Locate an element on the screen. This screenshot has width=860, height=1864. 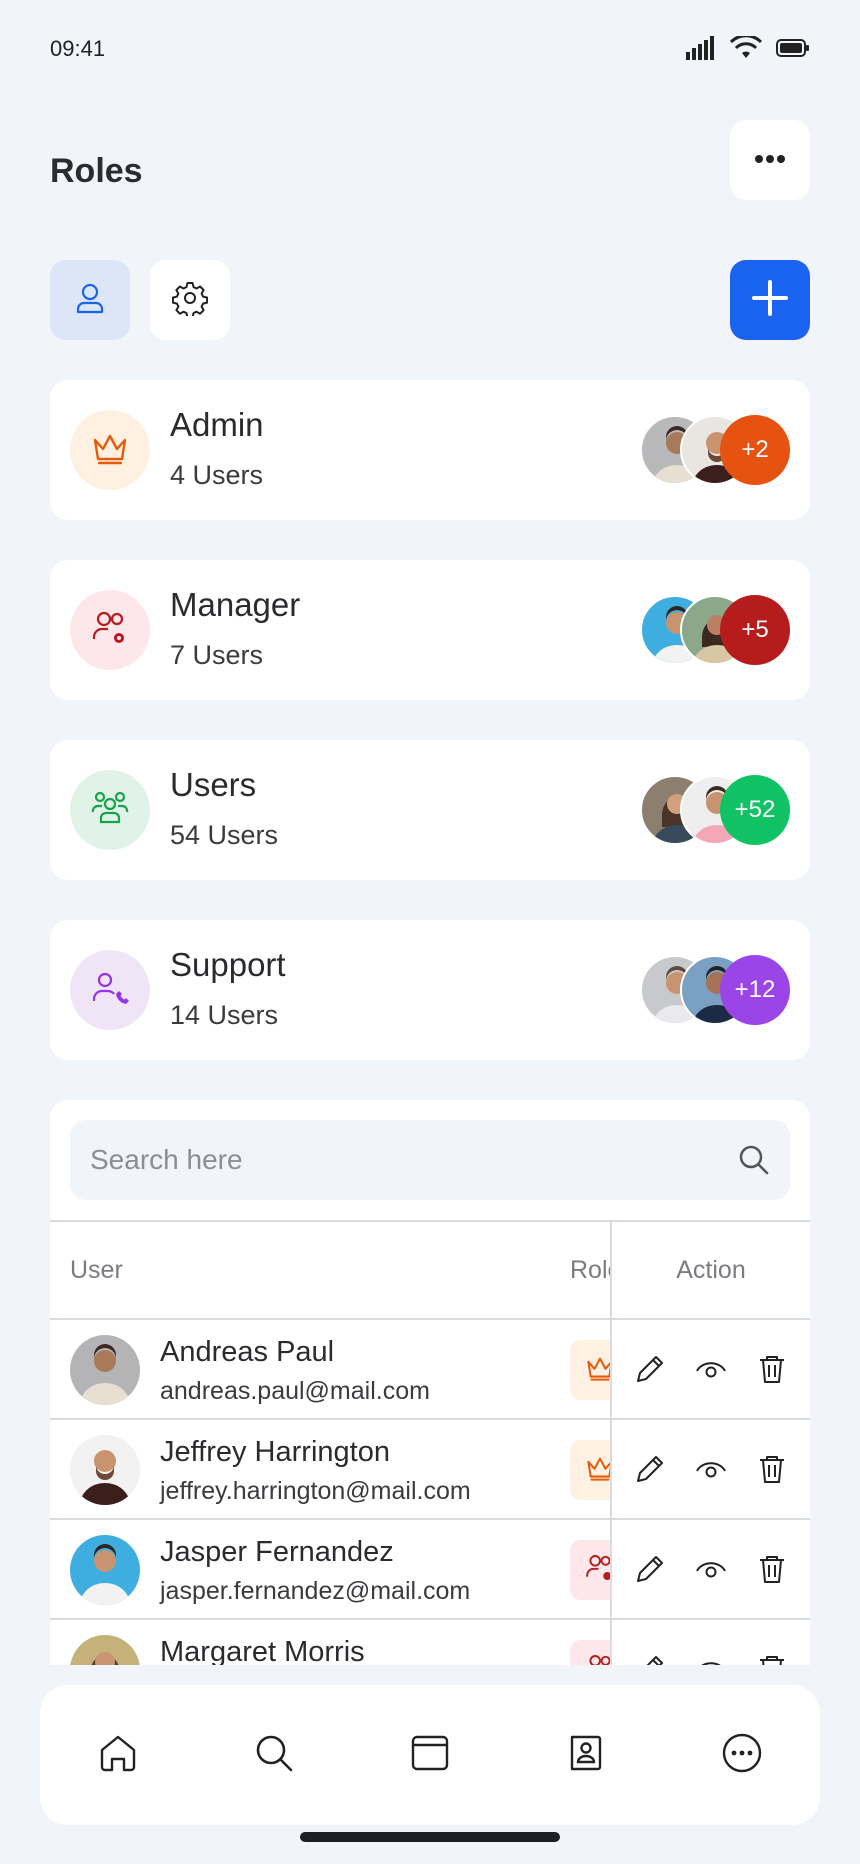
gear-icon is located at coordinates (190, 300).